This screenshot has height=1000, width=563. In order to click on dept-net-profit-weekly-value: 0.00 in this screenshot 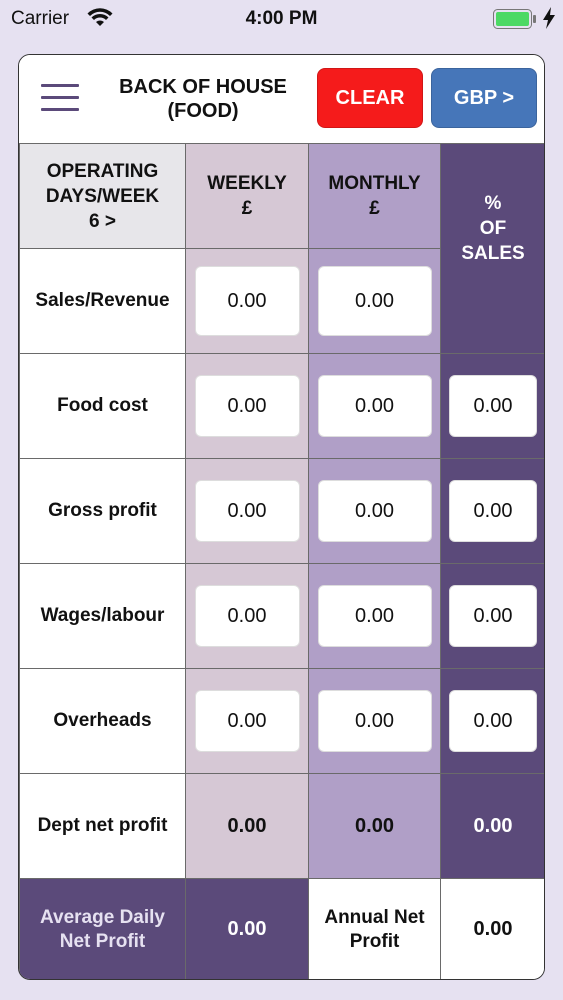, I will do `click(247, 826)`.